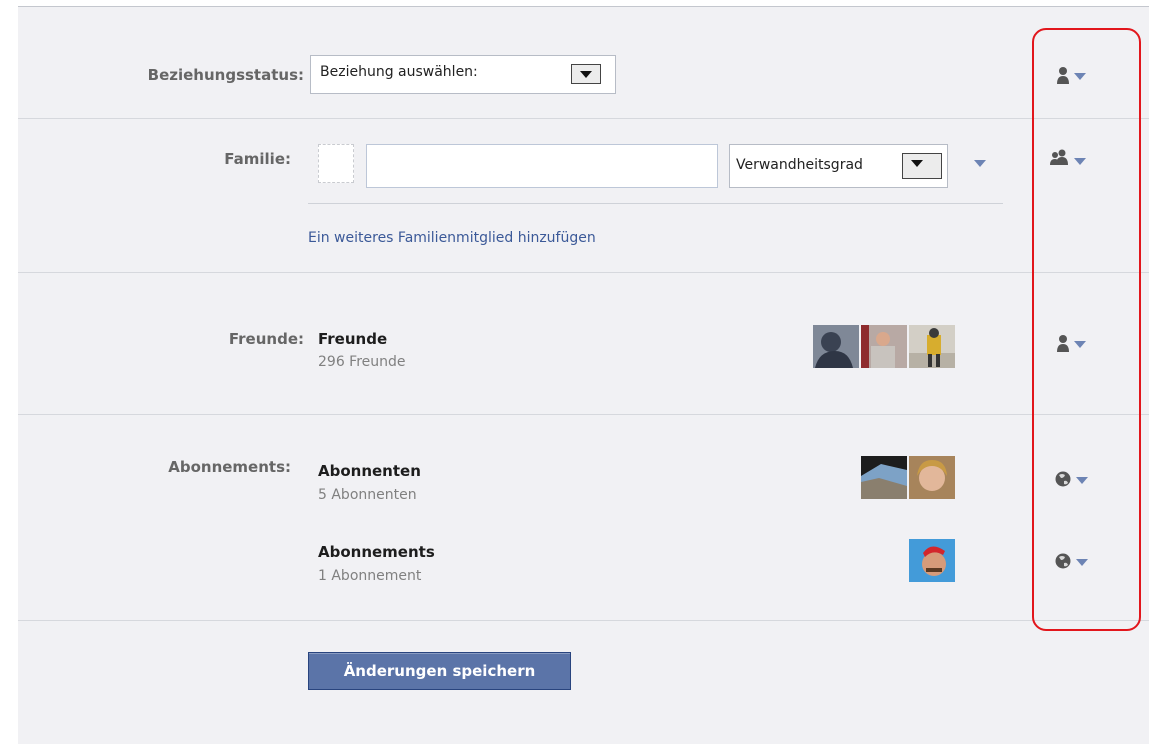 The width and height of the screenshot is (1149, 744). Describe the element at coordinates (257, 159) in the screenshot. I see `family-label: Familie:` at that location.